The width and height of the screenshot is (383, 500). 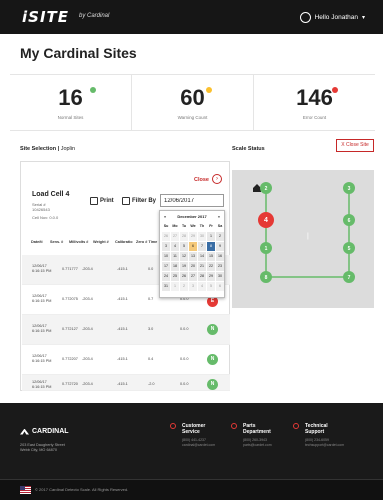 What do you see at coordinates (175, 256) in the screenshot?
I see `calendar-day: 11` at bounding box center [175, 256].